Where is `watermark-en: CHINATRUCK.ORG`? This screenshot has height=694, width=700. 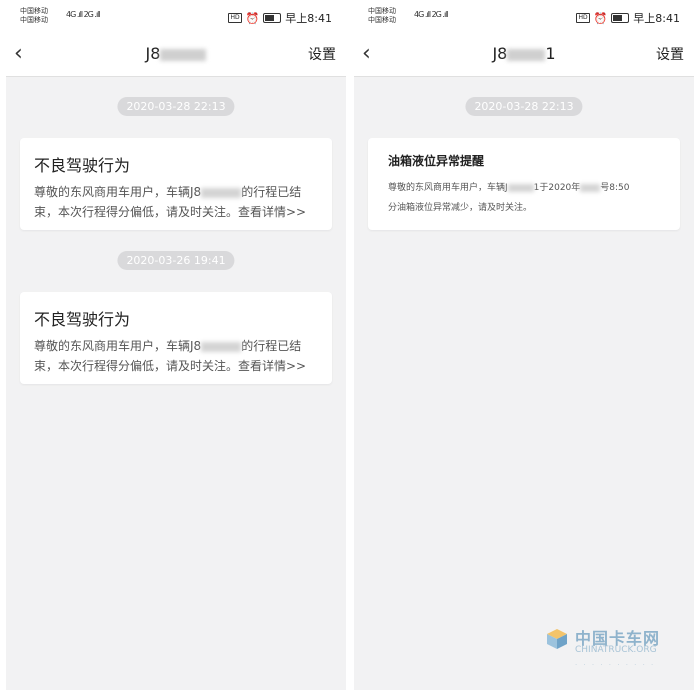
watermark-en: CHINATRUCK.ORG is located at coordinates (616, 650).